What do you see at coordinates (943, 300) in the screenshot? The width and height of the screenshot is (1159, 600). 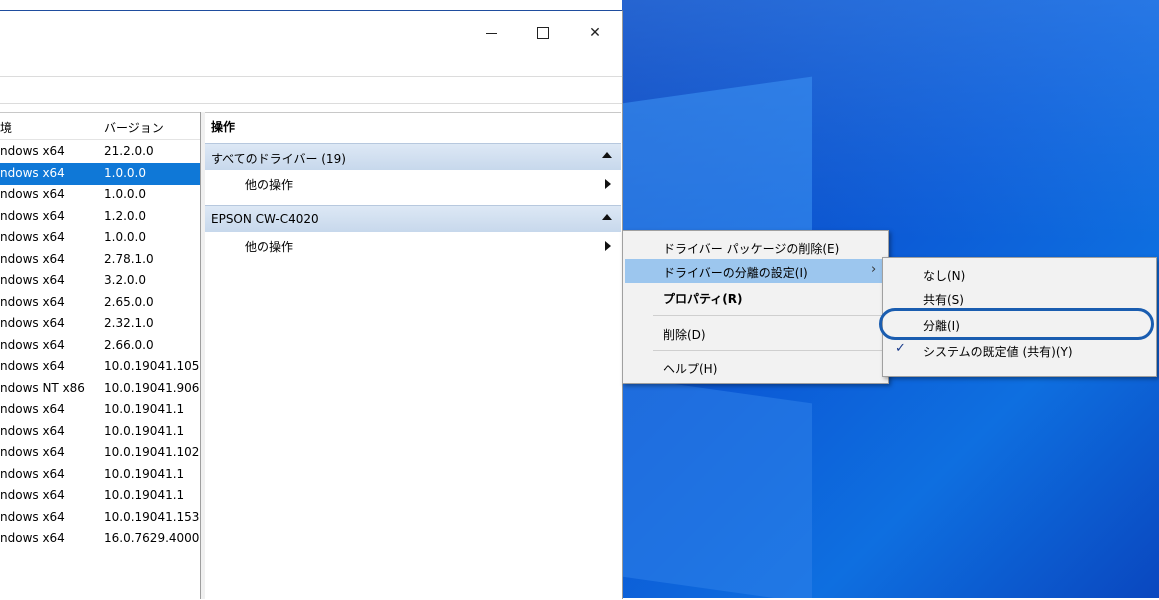 I see `submenu-item-label: 共有(S)` at bounding box center [943, 300].